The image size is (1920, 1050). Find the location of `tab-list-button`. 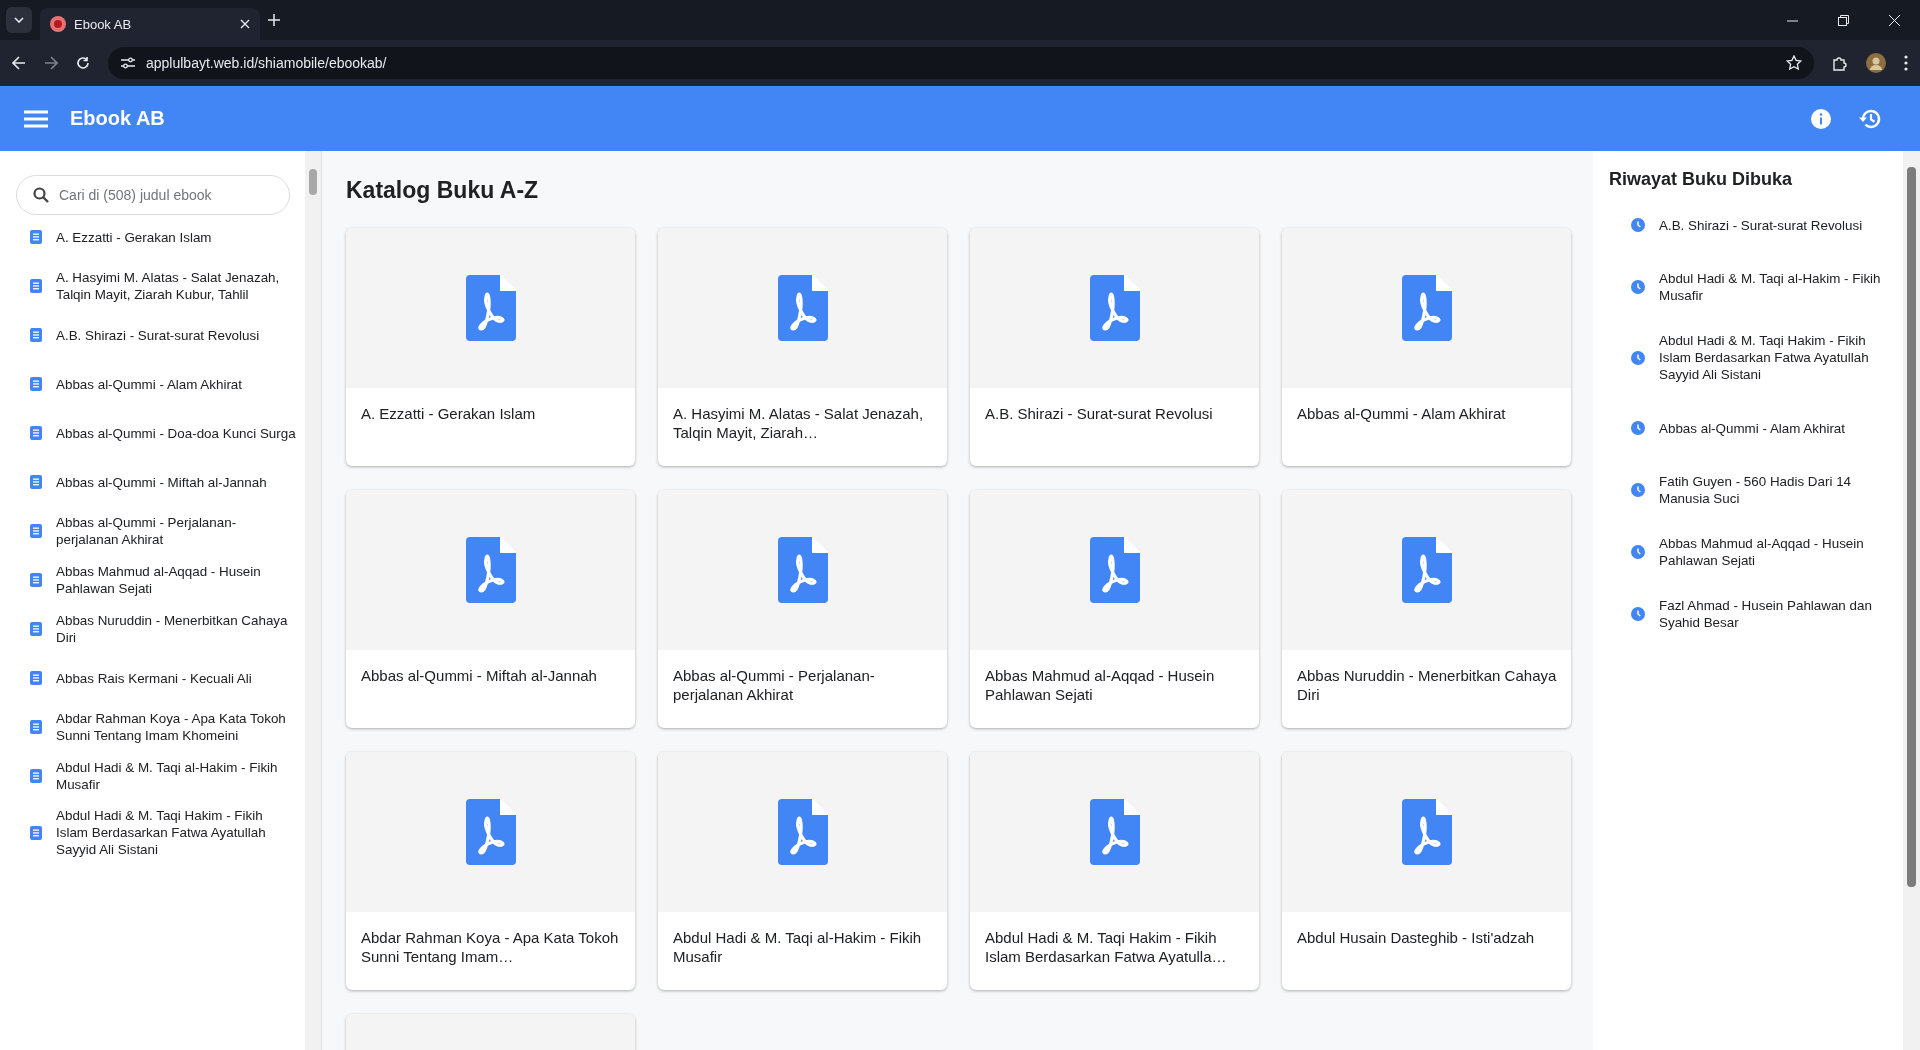

tab-list-button is located at coordinates (19, 20).